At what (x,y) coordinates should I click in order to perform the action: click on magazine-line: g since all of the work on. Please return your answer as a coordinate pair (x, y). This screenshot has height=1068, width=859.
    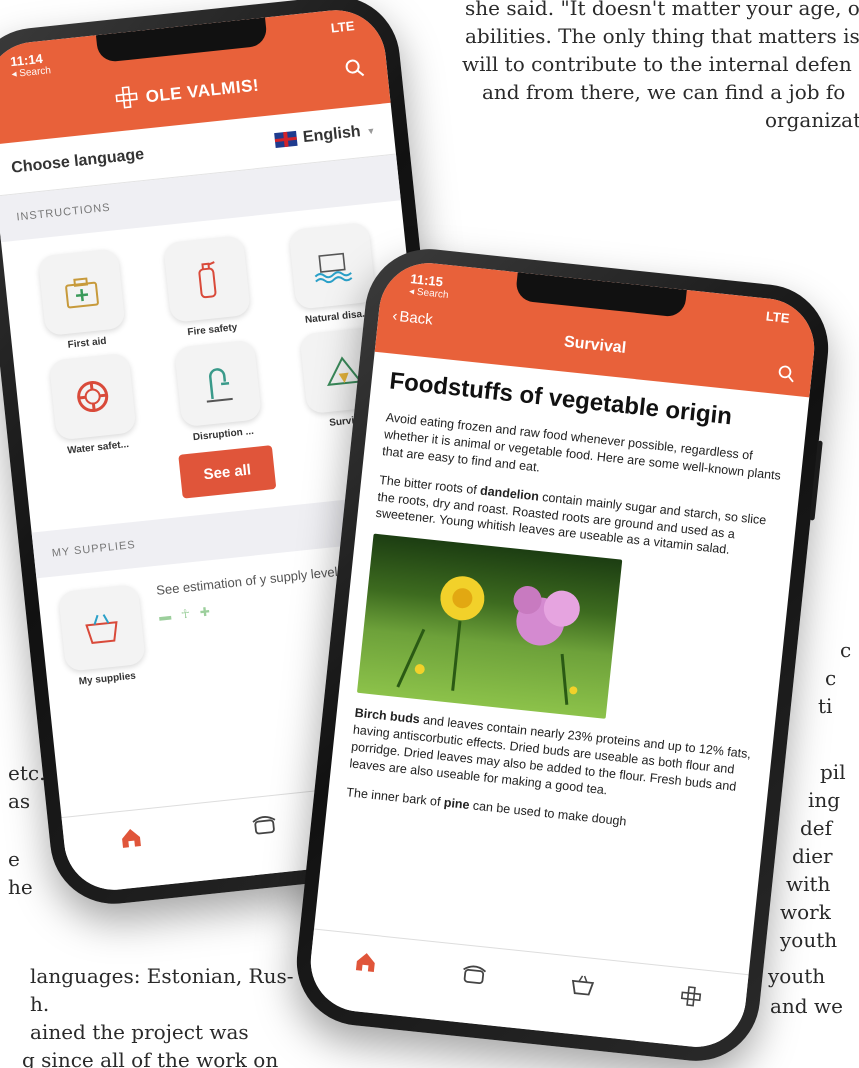
    Looking at the image, I should click on (150, 1058).